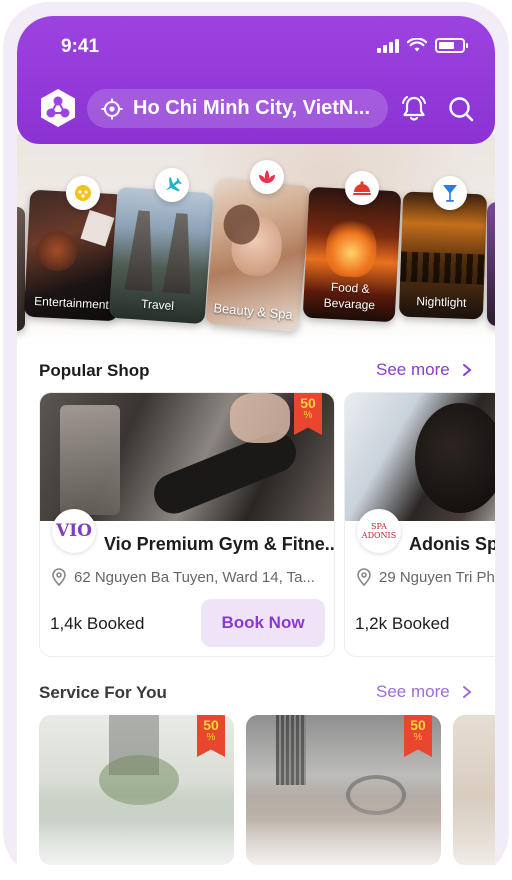  What do you see at coordinates (417, 45) in the screenshot?
I see `wifi-icon` at bounding box center [417, 45].